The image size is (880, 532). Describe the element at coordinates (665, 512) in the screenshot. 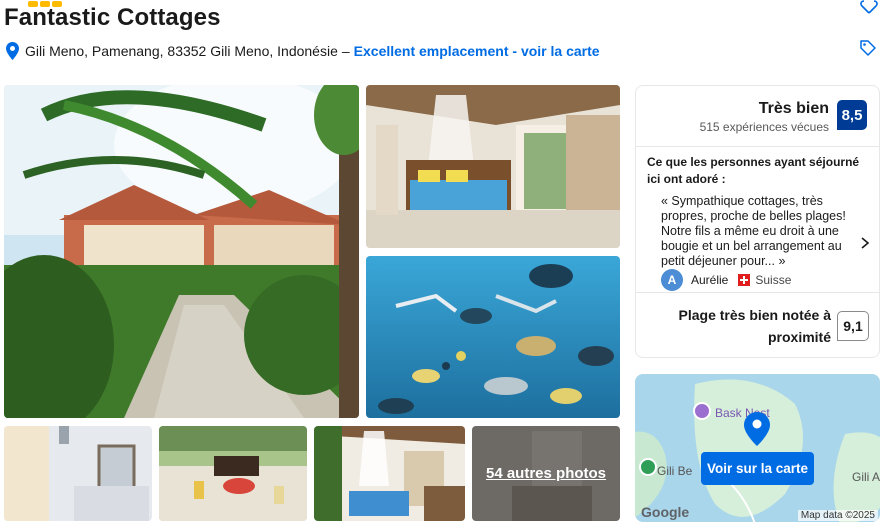

I see `google-logo: Google` at that location.